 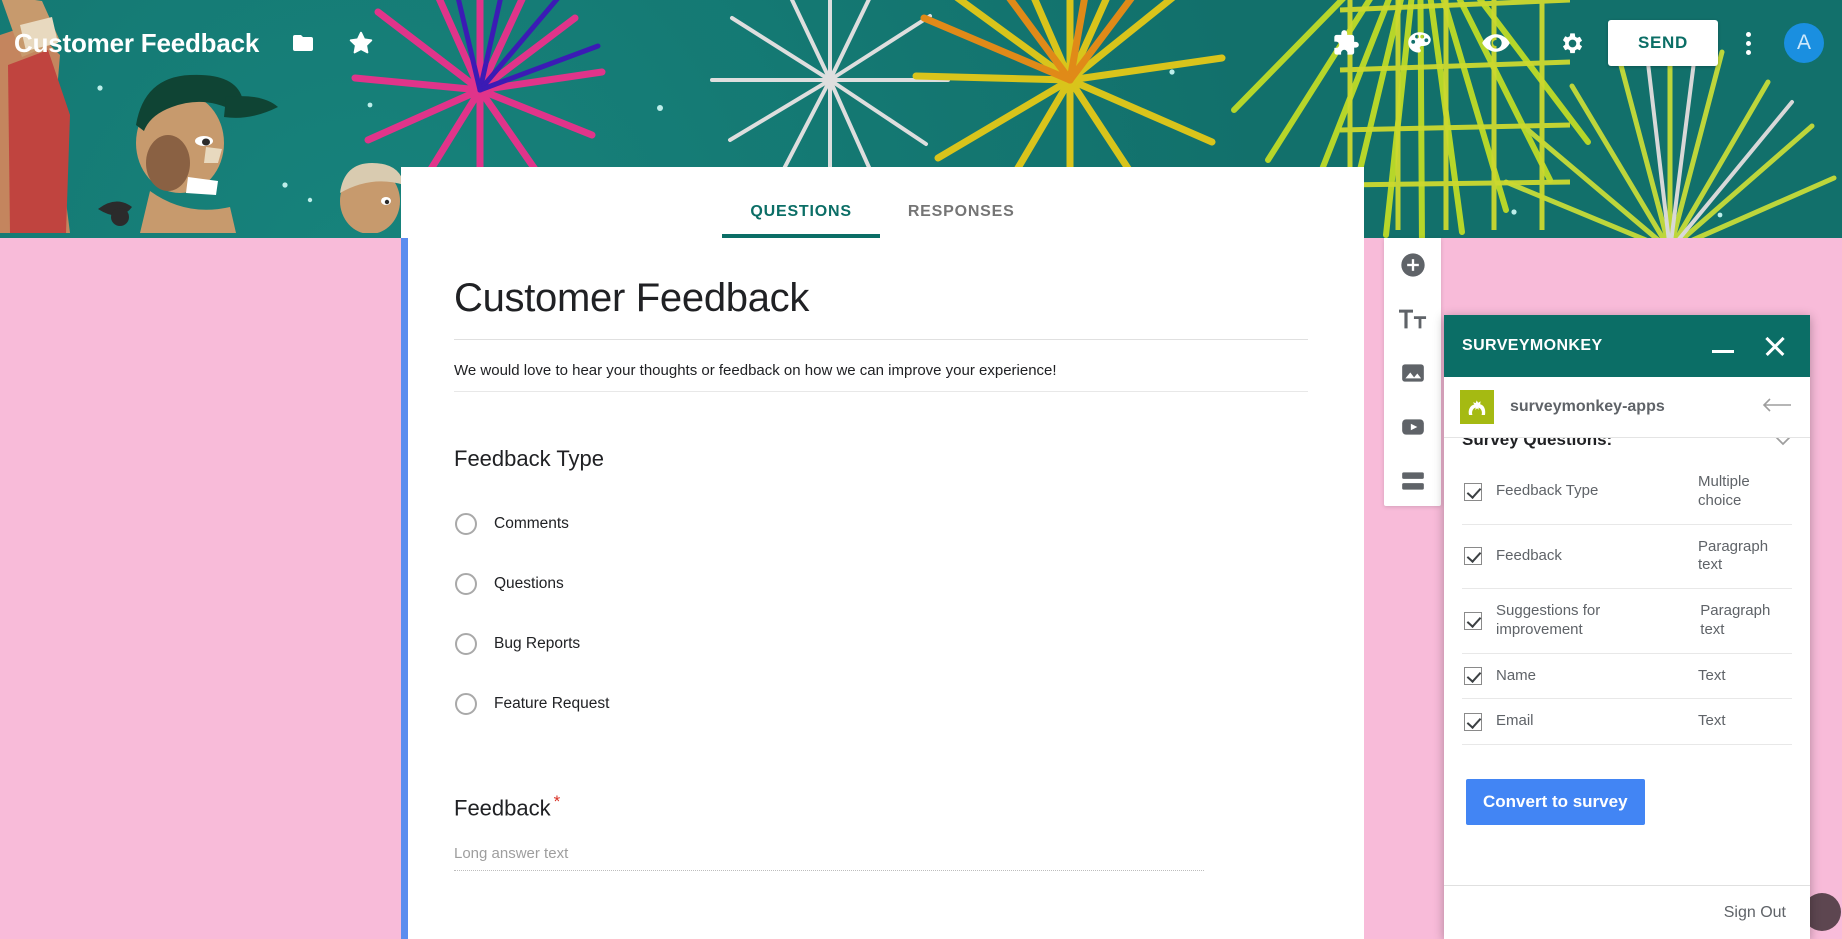 I want to click on tab-questions: QUESTIONS, so click(x=801, y=220).